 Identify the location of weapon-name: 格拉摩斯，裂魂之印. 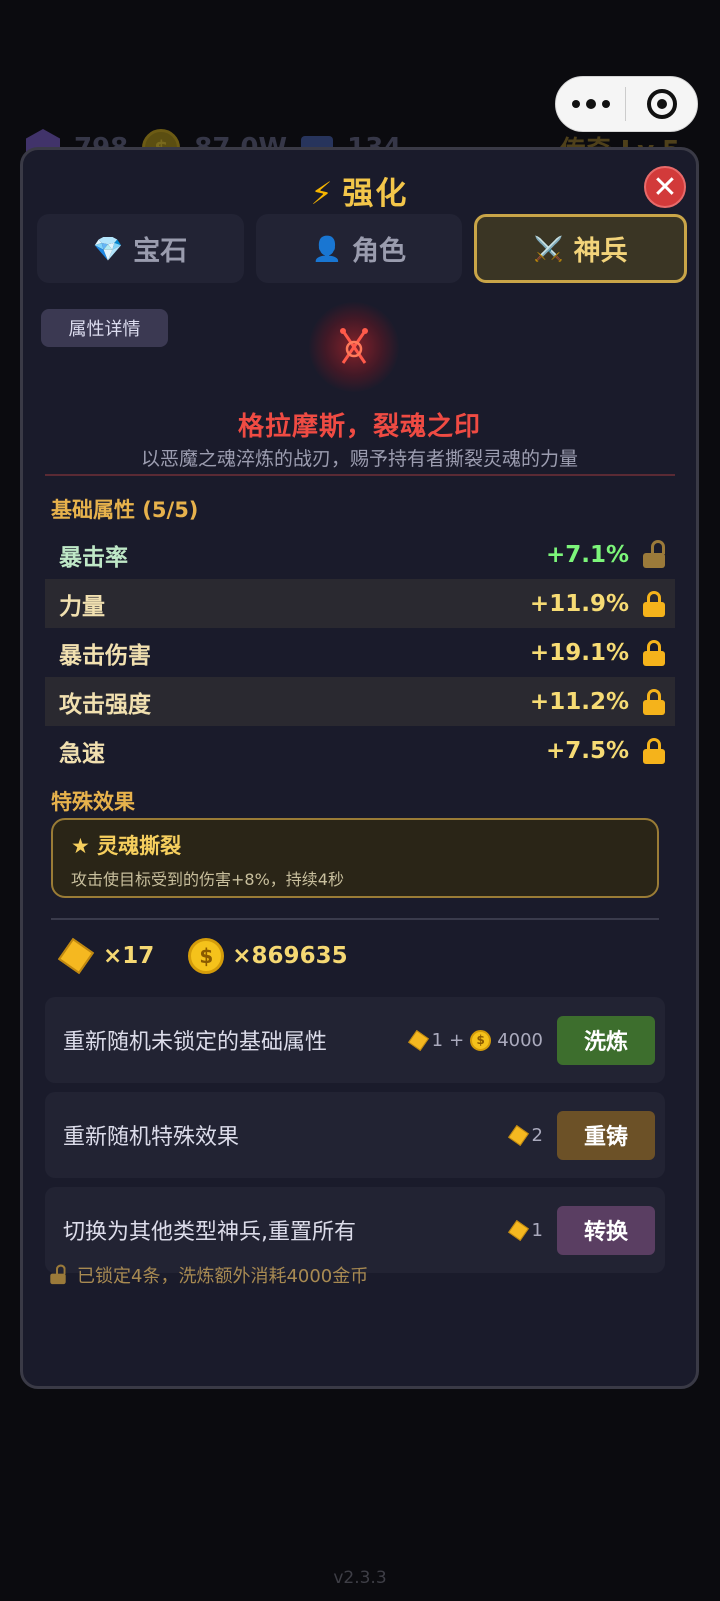
(359, 427).